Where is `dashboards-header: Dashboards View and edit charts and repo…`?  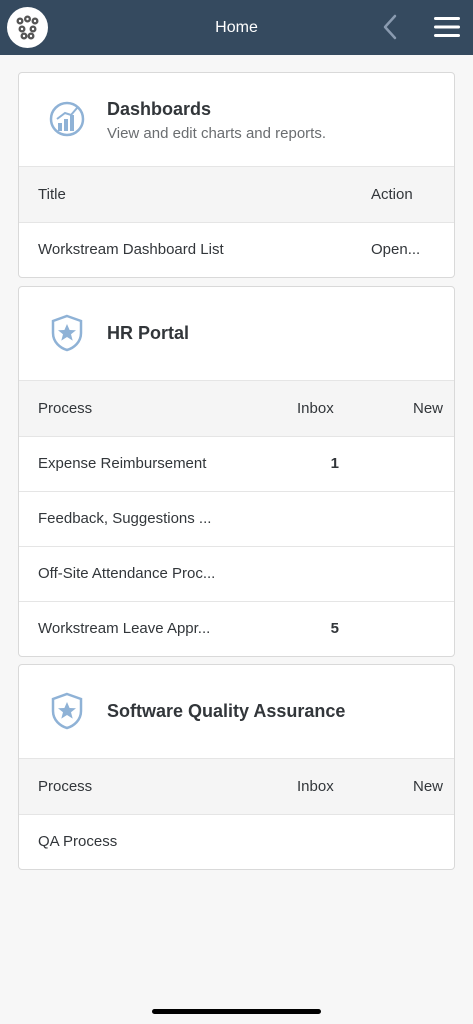
dashboards-header: Dashboards View and edit charts and repo… is located at coordinates (236, 120).